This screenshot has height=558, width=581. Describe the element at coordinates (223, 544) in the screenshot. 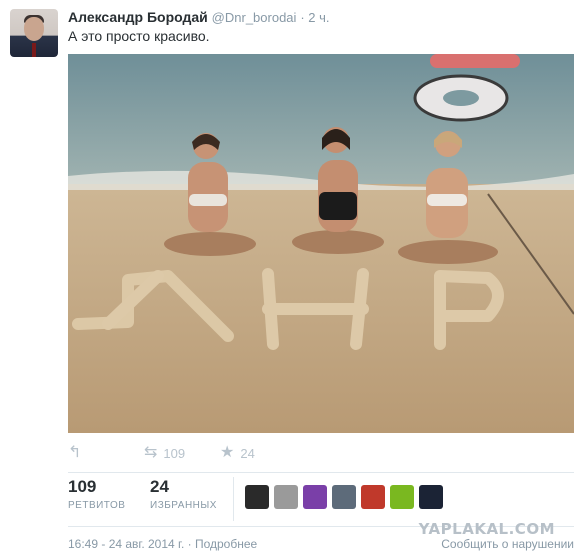

I see `details-link: · Подробнее` at that location.